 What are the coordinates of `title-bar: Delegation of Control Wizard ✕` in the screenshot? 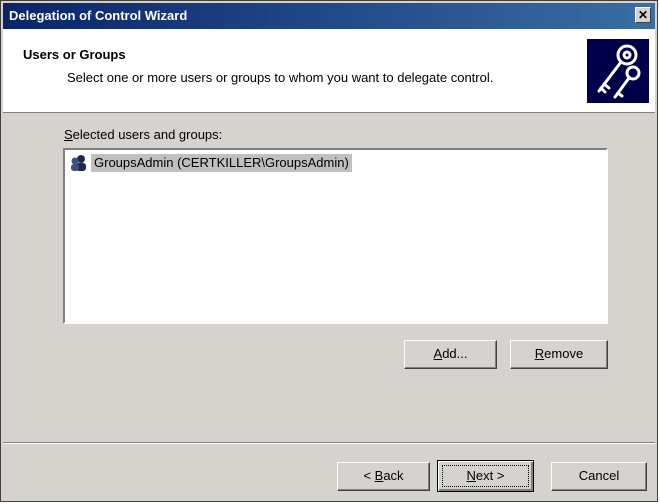 It's located at (329, 16).